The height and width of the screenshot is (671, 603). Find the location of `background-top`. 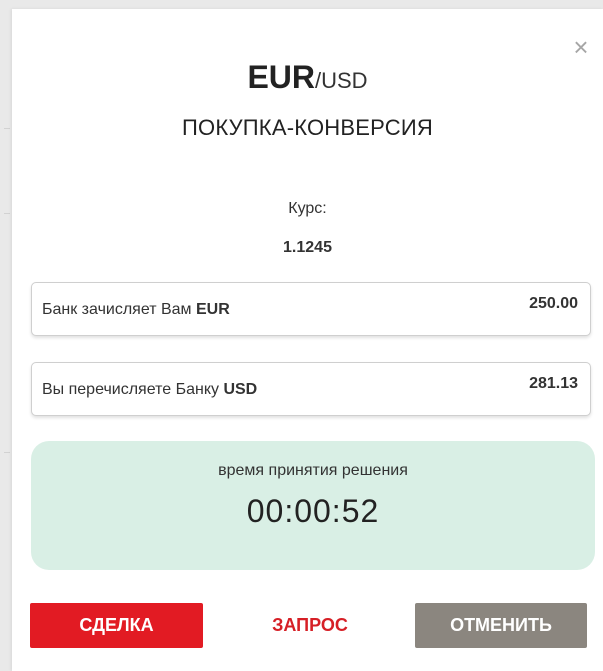

background-top is located at coordinates (301, 4).